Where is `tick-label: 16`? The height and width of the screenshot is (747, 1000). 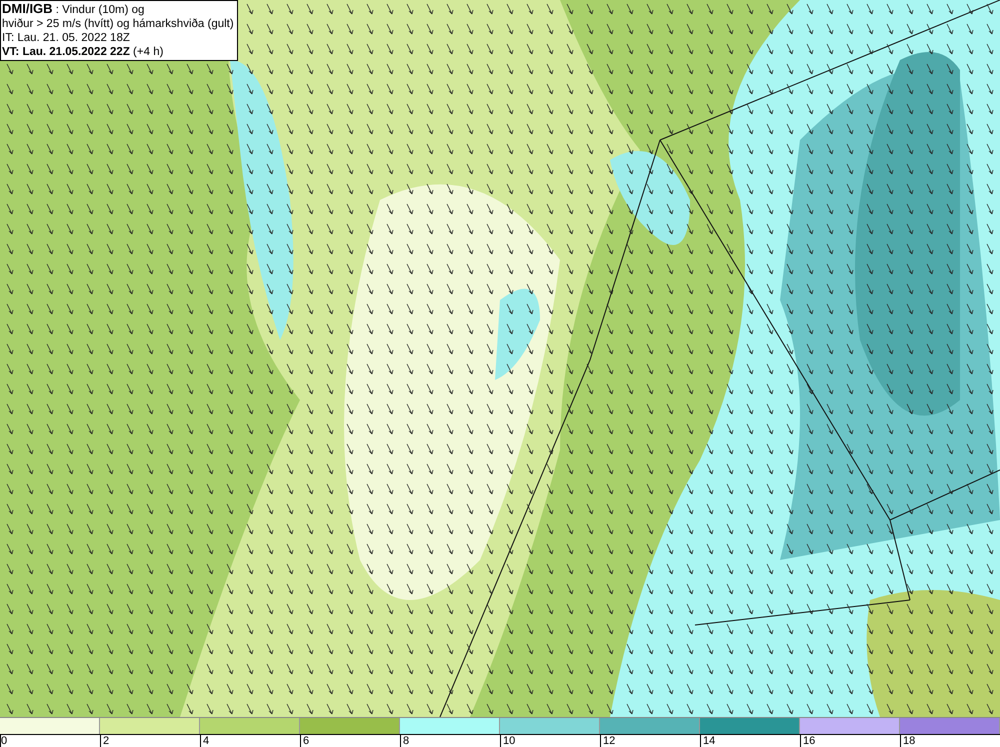 tick-label: 16 is located at coordinates (809, 741).